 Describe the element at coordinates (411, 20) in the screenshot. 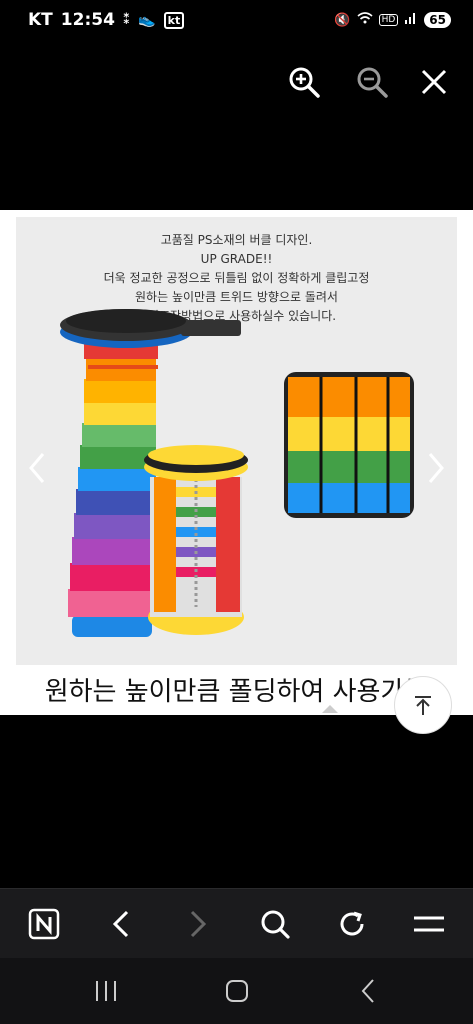

I see `signal-icon` at that location.